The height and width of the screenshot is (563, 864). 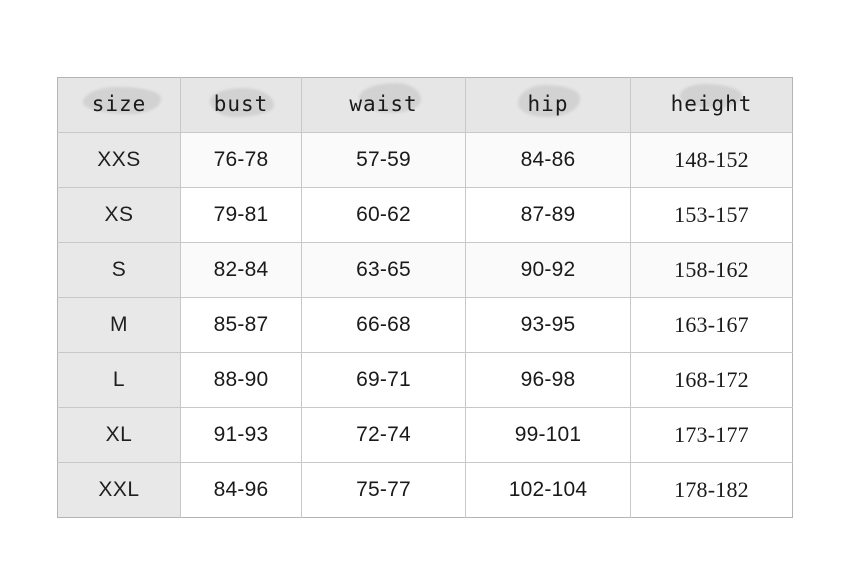 What do you see at coordinates (119, 270) in the screenshot?
I see `cell-size: S` at bounding box center [119, 270].